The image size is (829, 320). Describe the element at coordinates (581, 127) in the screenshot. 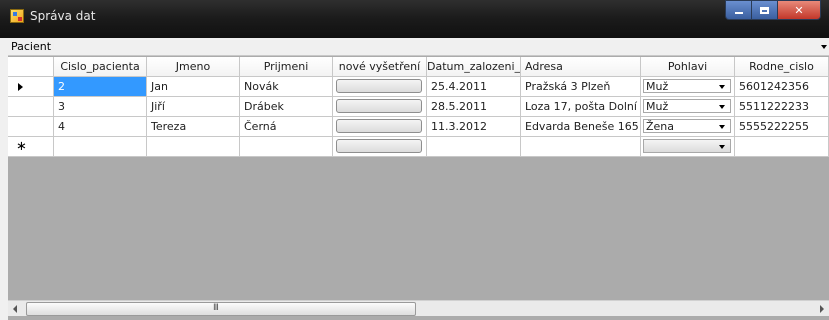

I see `cell-adresa: Edvarda Beneše 165` at that location.